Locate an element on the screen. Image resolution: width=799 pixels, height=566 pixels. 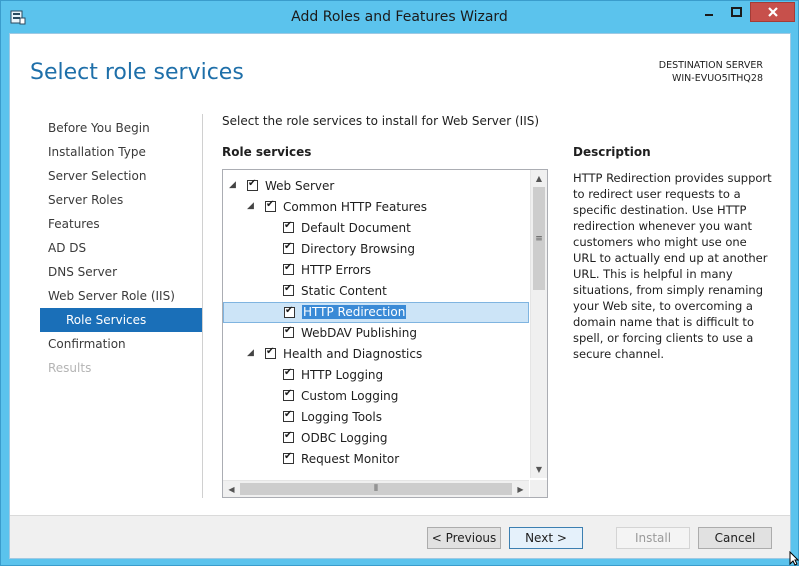
wizard-footer: < Previous Next > Install Cancel is located at coordinates (400, 536).